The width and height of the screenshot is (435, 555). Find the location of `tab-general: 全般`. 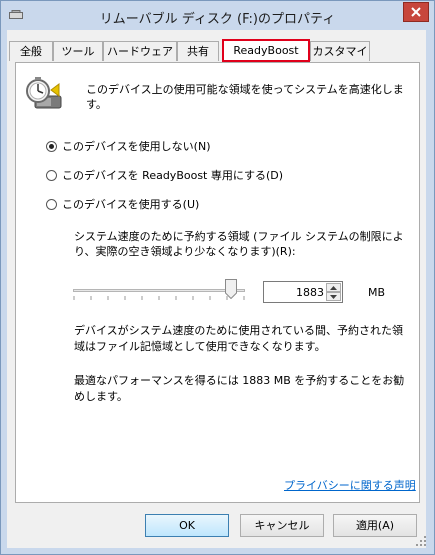

tab-general: 全般 is located at coordinates (31, 51).